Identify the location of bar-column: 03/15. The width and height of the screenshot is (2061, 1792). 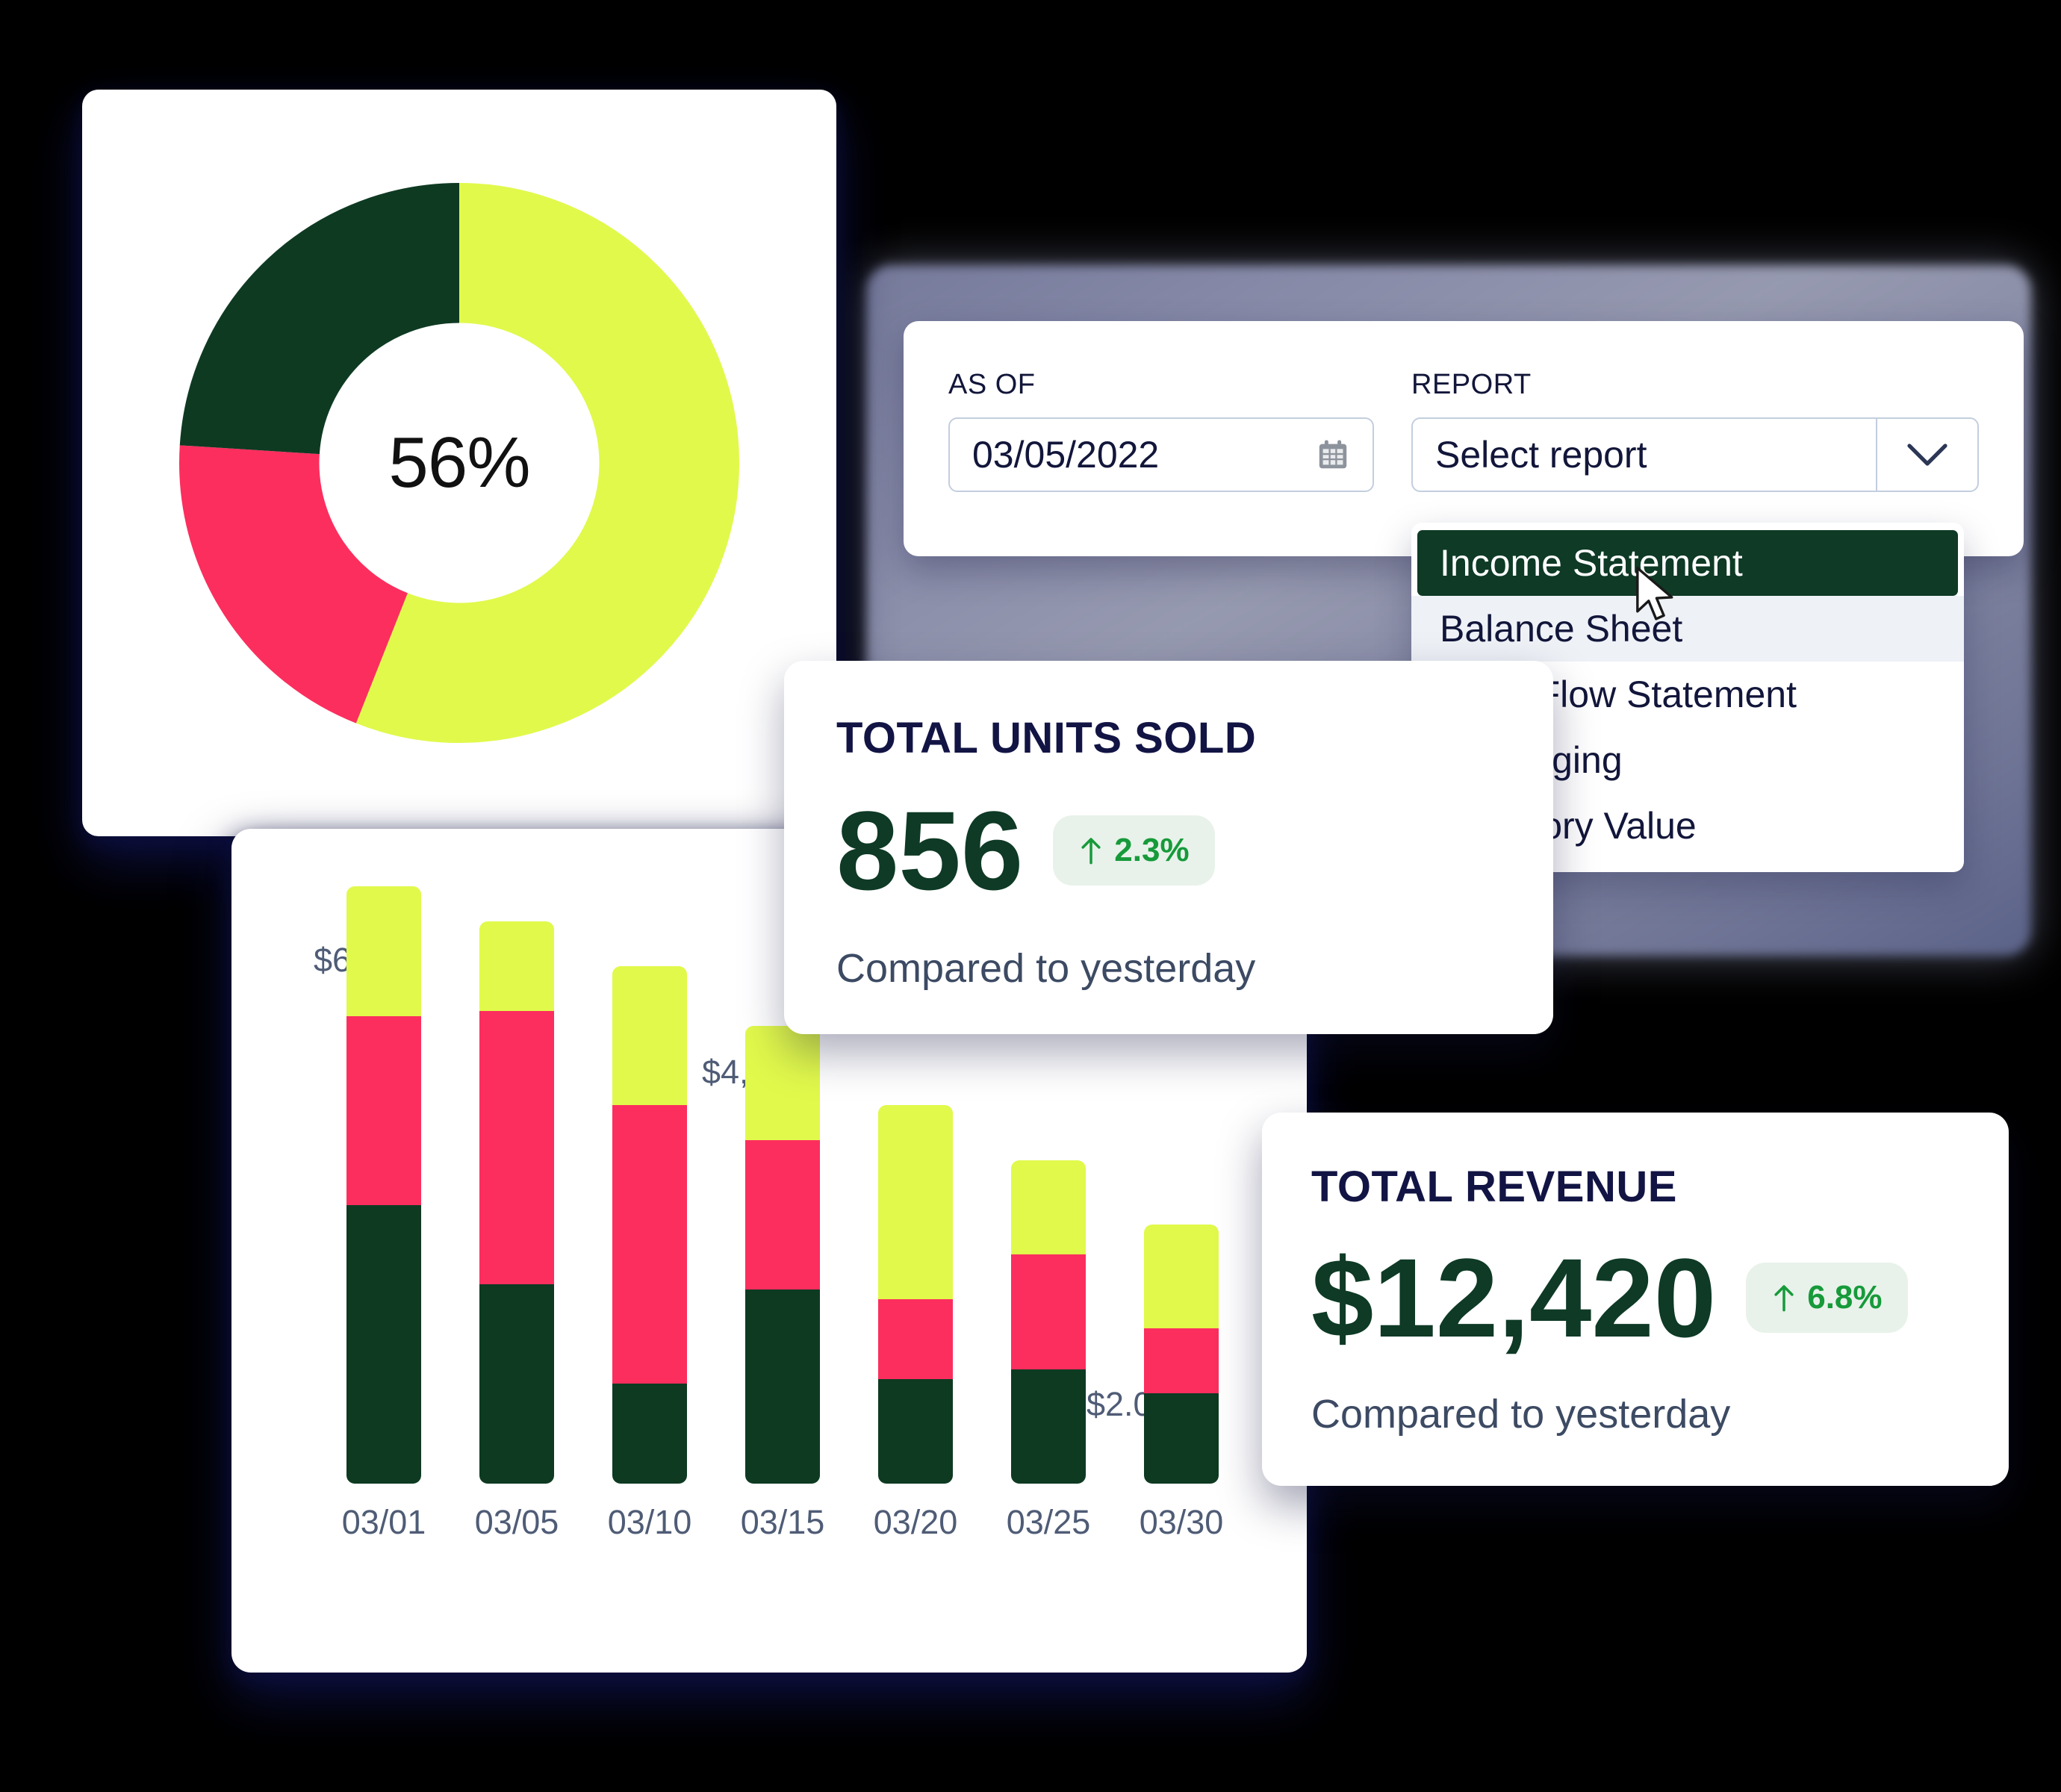
(782, 1284).